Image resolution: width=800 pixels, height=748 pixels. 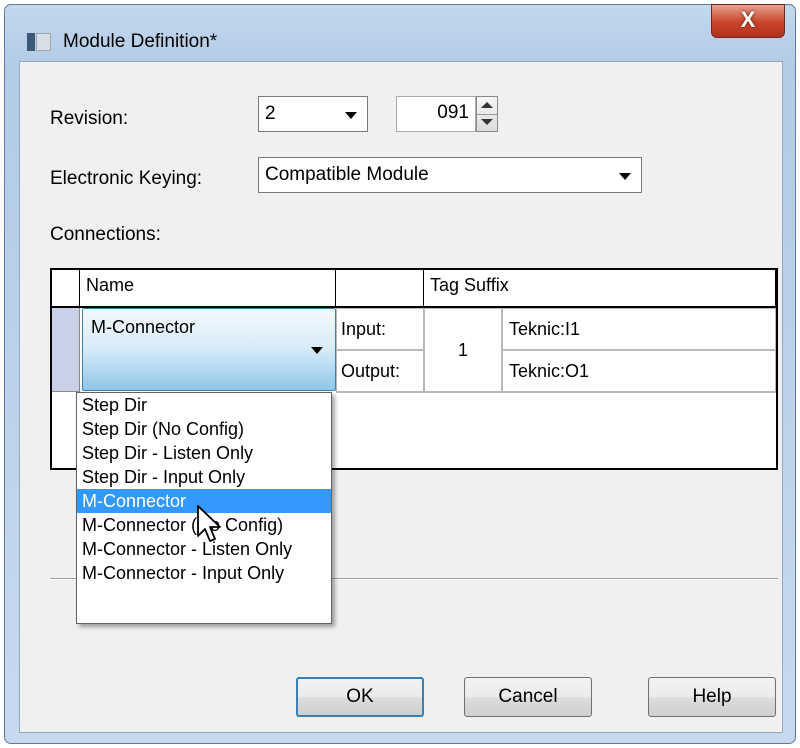 I want to click on tag-suffix-column-header: Tag Suffix, so click(x=600, y=289).